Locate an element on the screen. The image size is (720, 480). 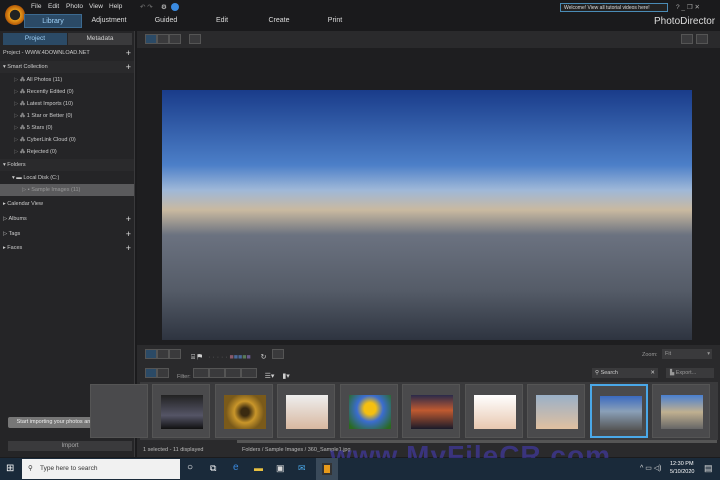
multi-view-button is located at coordinates (175, 354).